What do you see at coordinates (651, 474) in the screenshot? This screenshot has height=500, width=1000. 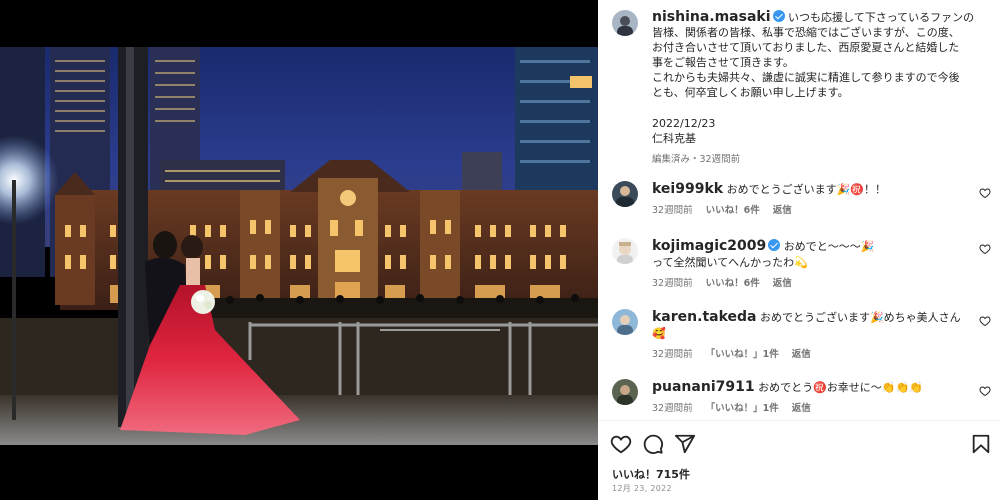 I see `likes-count: いいね！715件` at bounding box center [651, 474].